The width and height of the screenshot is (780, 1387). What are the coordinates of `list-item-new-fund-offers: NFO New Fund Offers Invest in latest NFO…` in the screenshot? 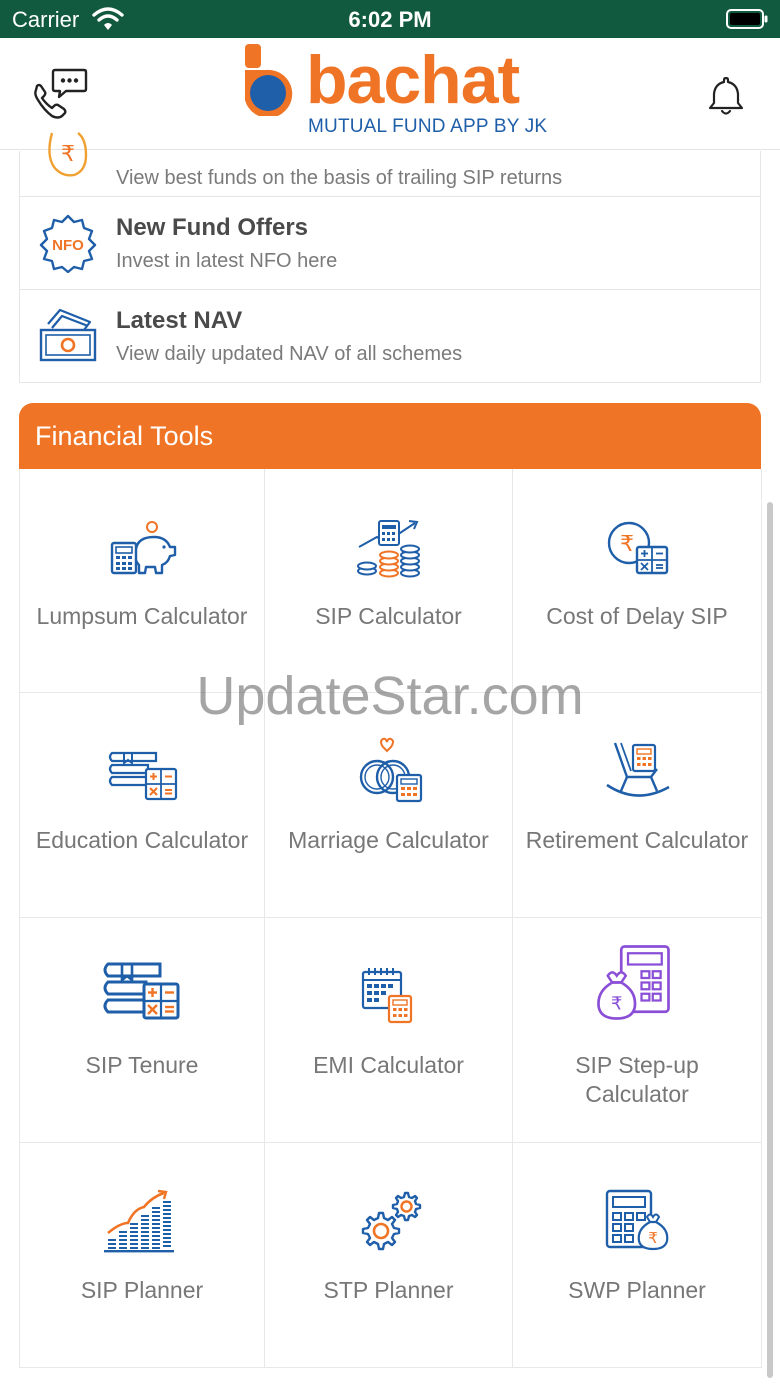 It's located at (390, 243).